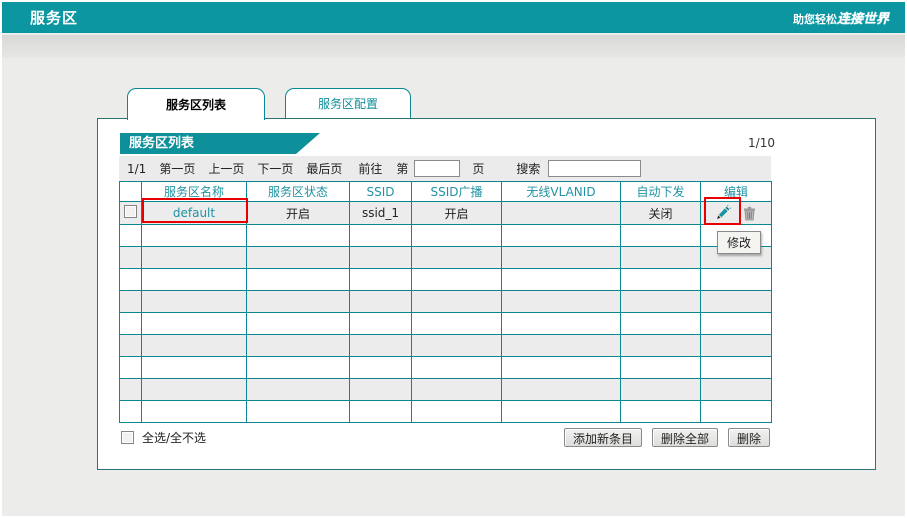  I want to click on tab-label: 服务区配置, so click(347, 104).